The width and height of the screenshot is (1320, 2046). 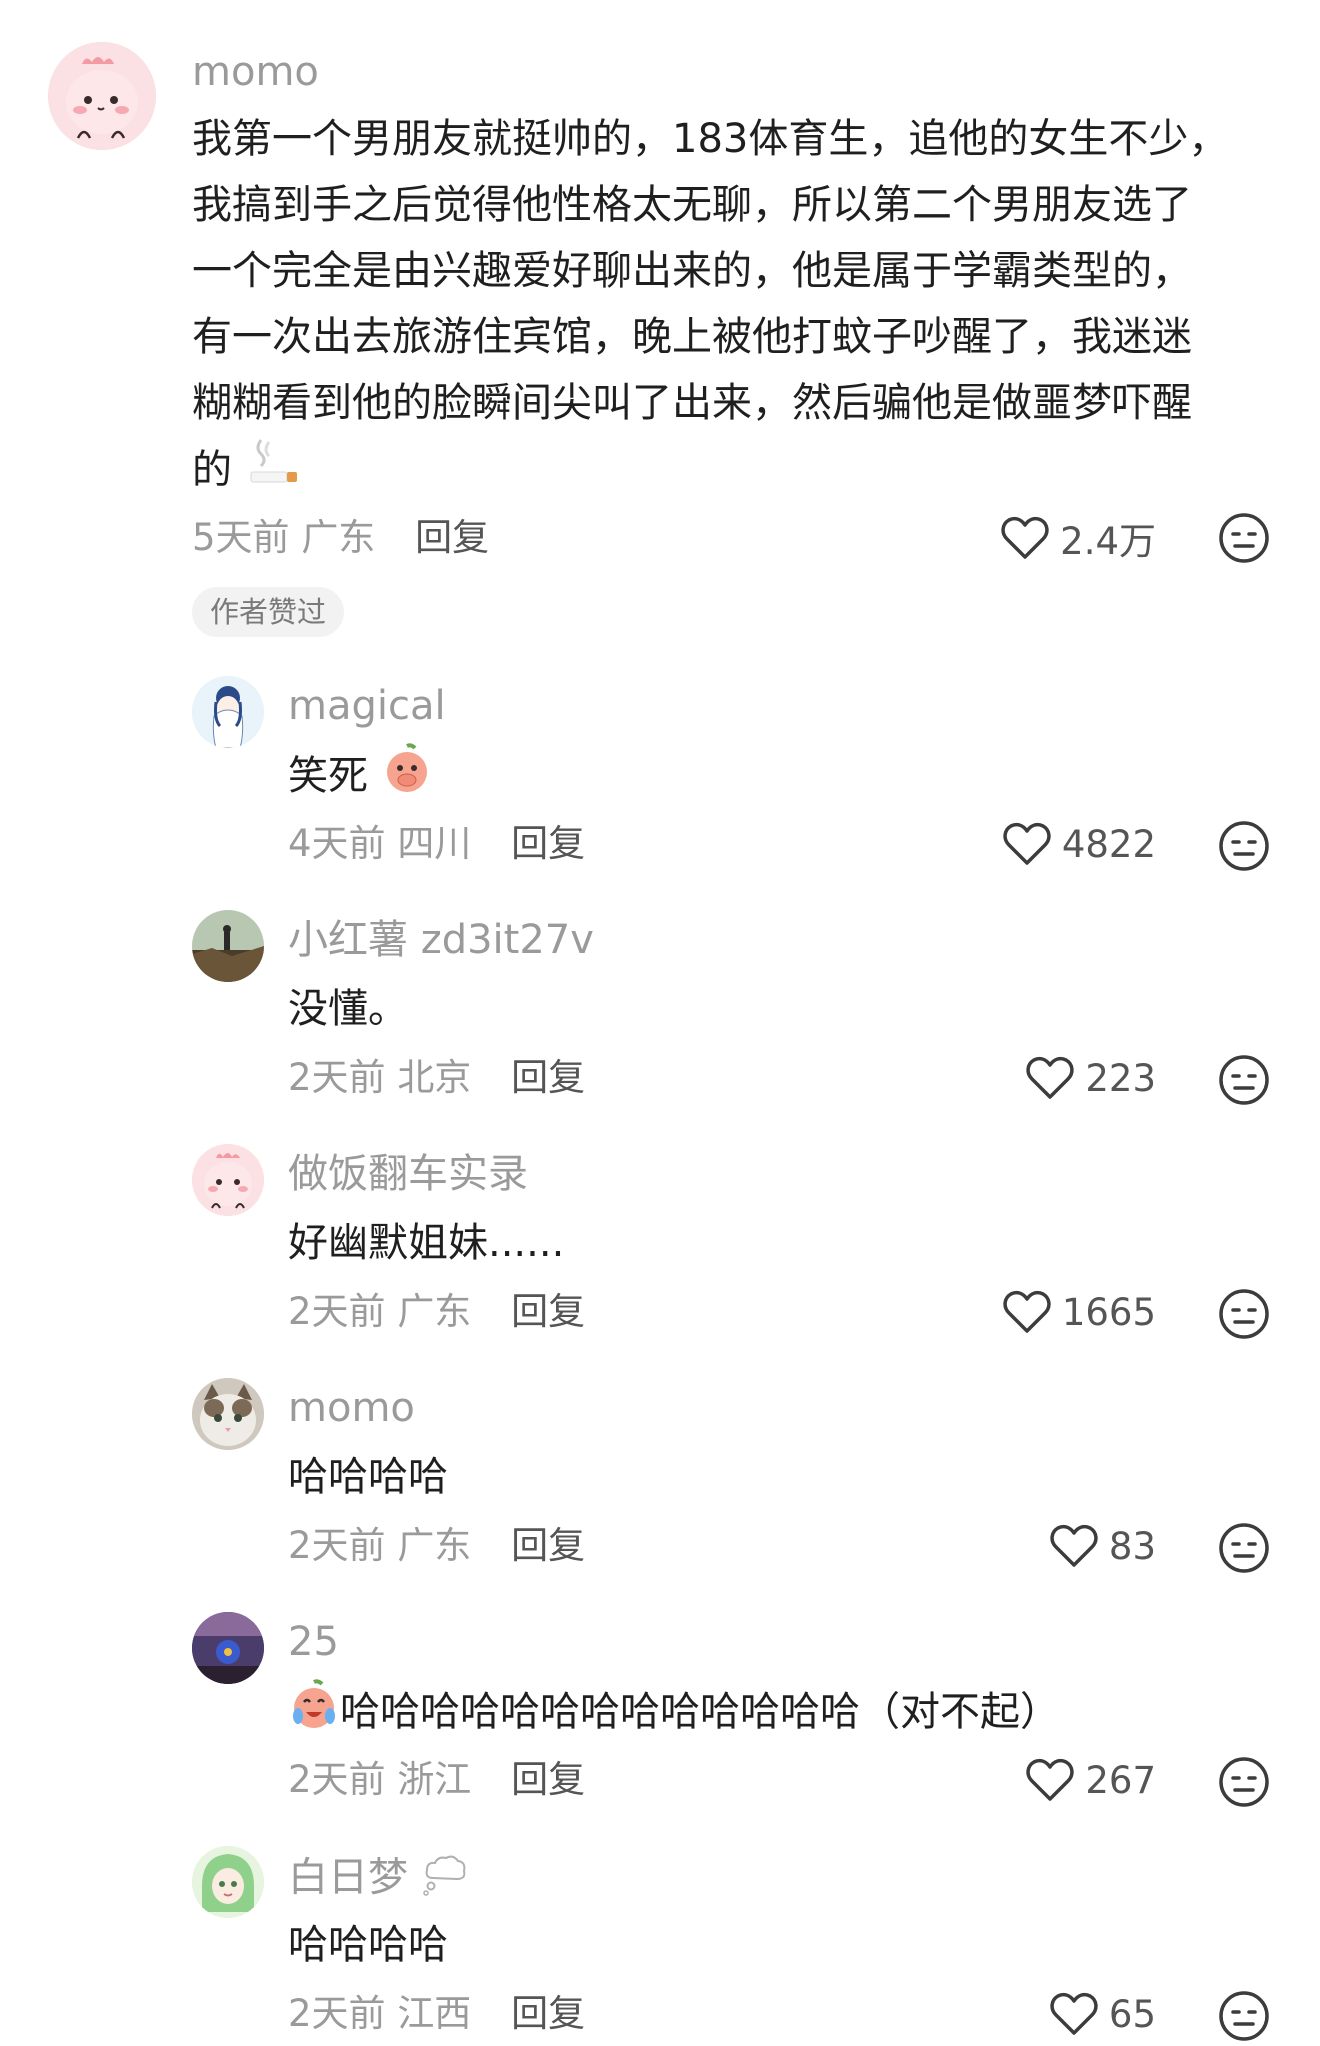 What do you see at coordinates (710, 139) in the screenshot?
I see `comment-text-line: 我第一个男朋友就挺帅的，183体育生，追他的女生不少，` at bounding box center [710, 139].